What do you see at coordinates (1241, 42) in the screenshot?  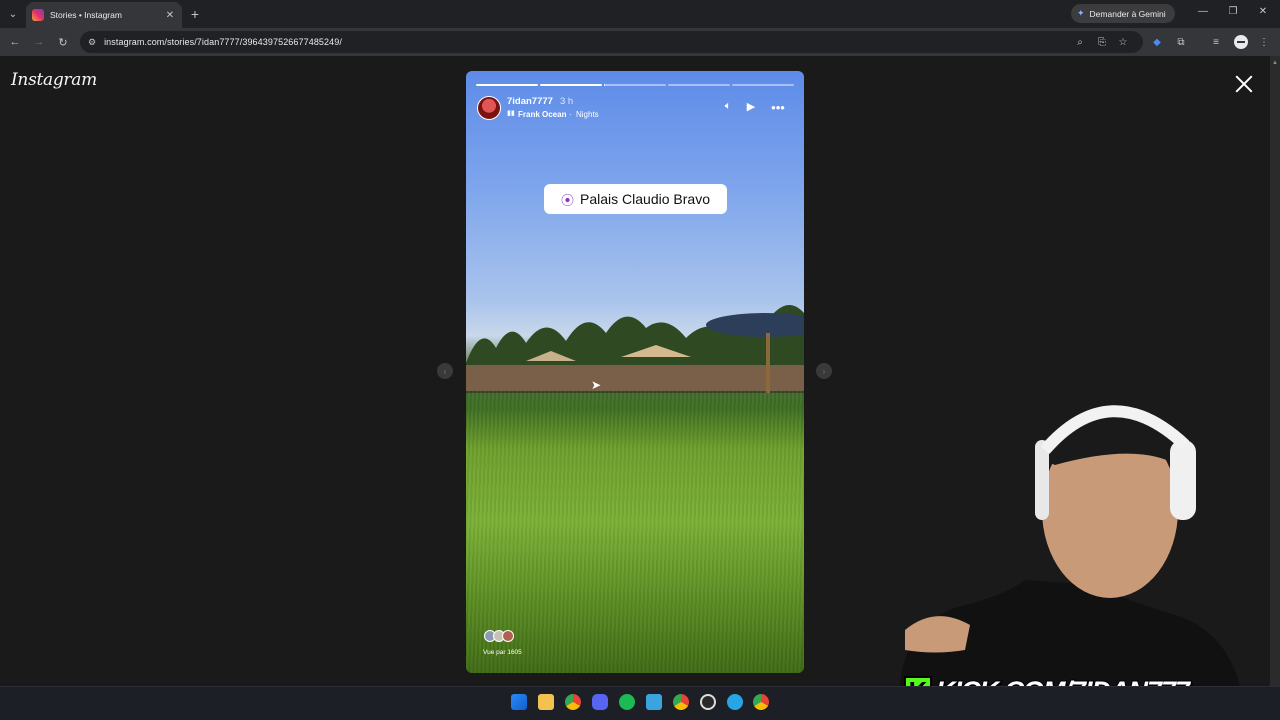 I see `profile-avatar-icon` at bounding box center [1241, 42].